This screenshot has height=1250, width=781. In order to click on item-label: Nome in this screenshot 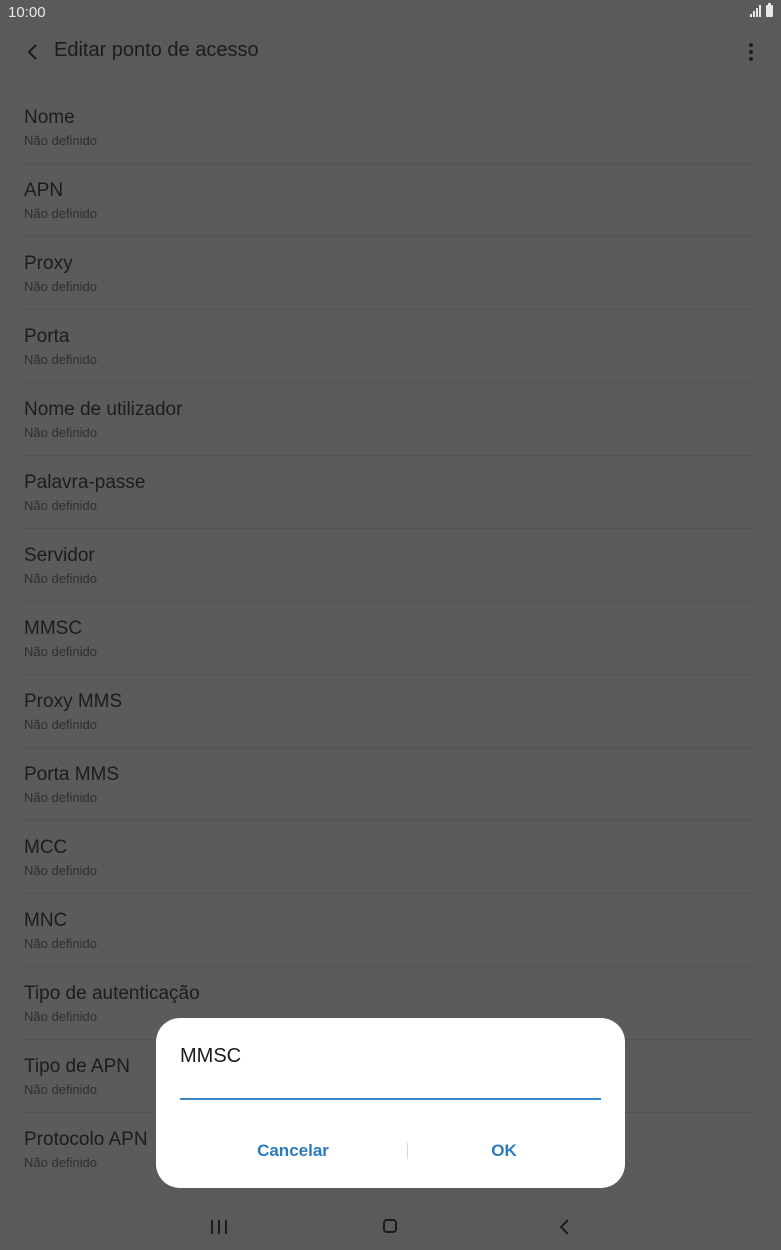, I will do `click(49, 117)`.